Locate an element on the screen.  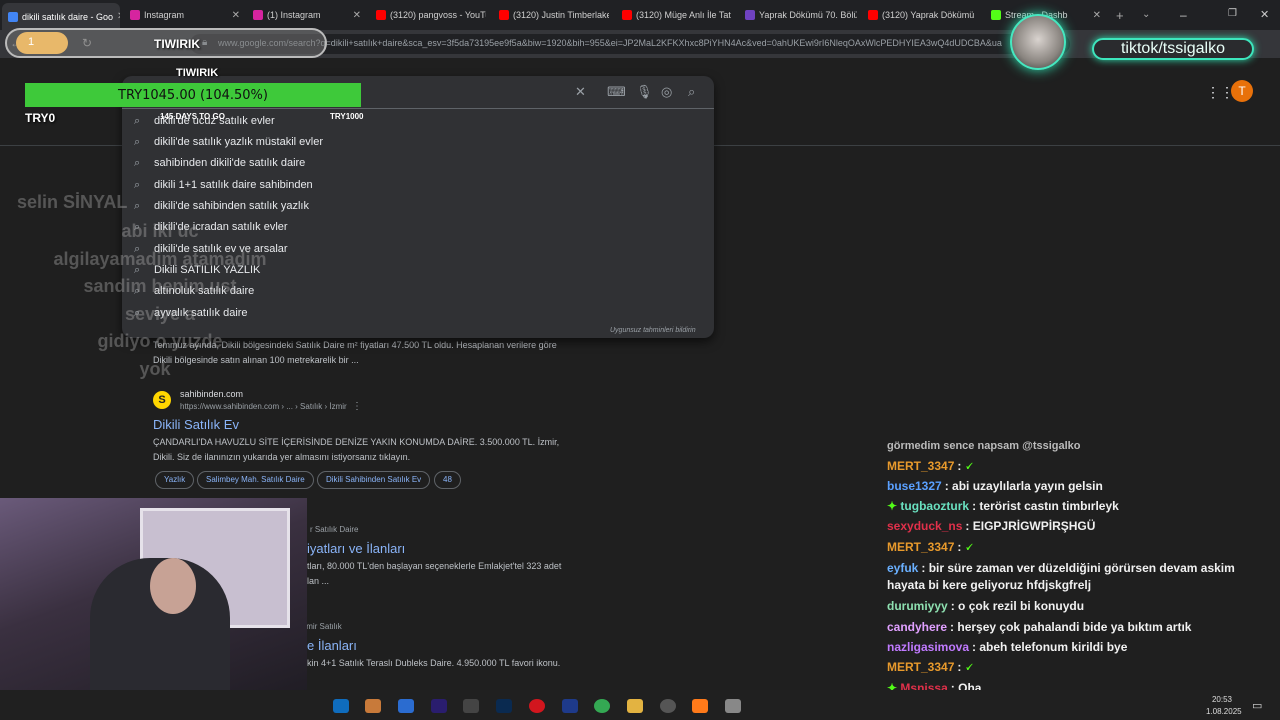
apps-grid-icon: ⋮⋮ is located at coordinates (1220, 92).